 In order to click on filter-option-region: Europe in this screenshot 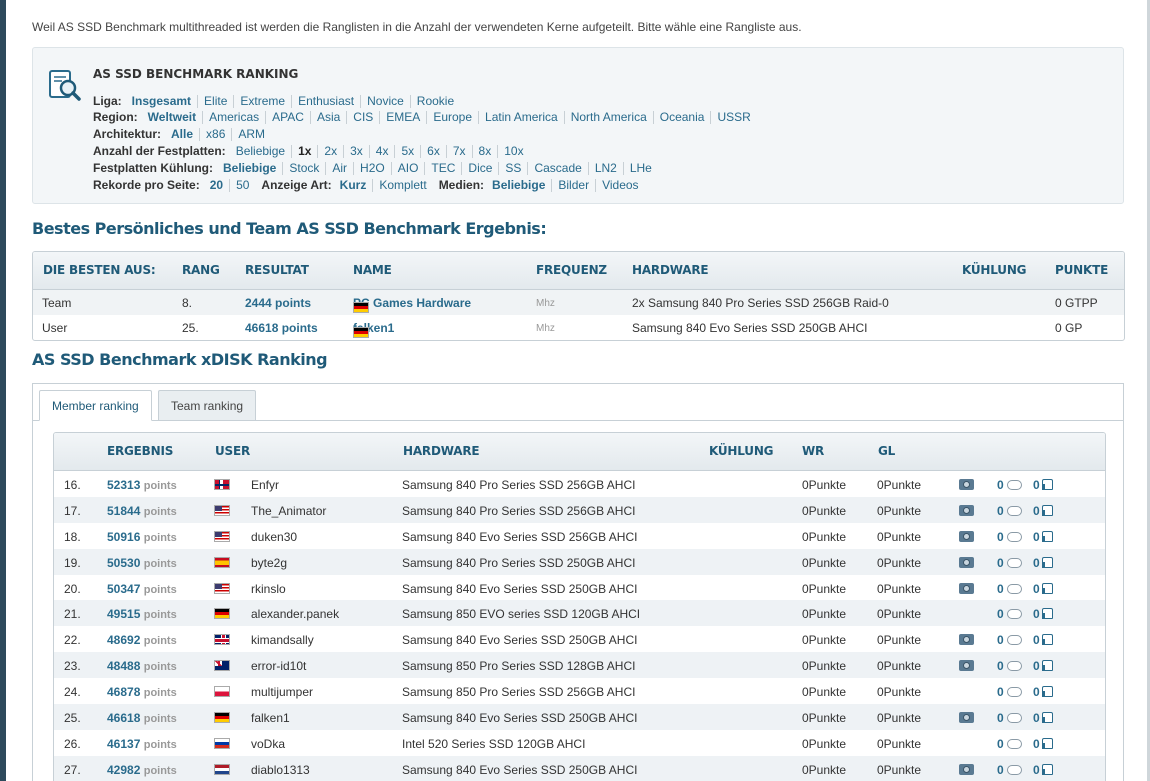, I will do `click(453, 117)`.